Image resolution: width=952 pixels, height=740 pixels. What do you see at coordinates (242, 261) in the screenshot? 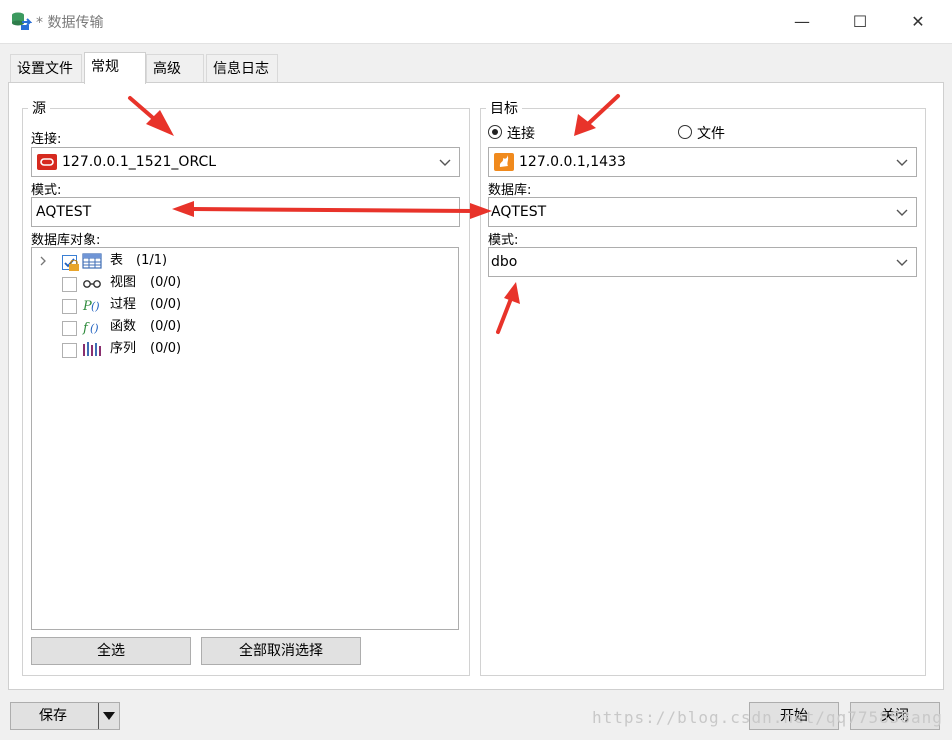
I see `tree-item-tables: 表 (1/1)` at bounding box center [242, 261].